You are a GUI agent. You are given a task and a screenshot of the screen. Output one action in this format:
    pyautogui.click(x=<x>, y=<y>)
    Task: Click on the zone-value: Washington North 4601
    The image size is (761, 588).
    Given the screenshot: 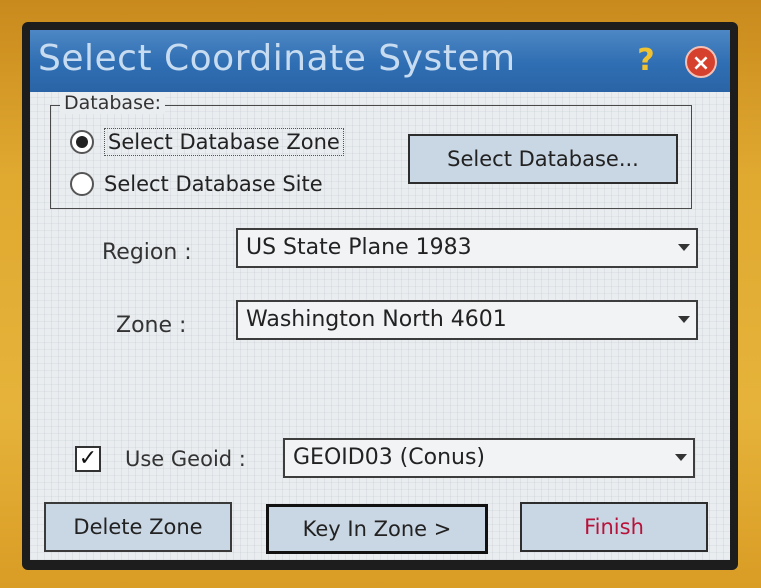 What is the action you would take?
    pyautogui.click(x=376, y=319)
    